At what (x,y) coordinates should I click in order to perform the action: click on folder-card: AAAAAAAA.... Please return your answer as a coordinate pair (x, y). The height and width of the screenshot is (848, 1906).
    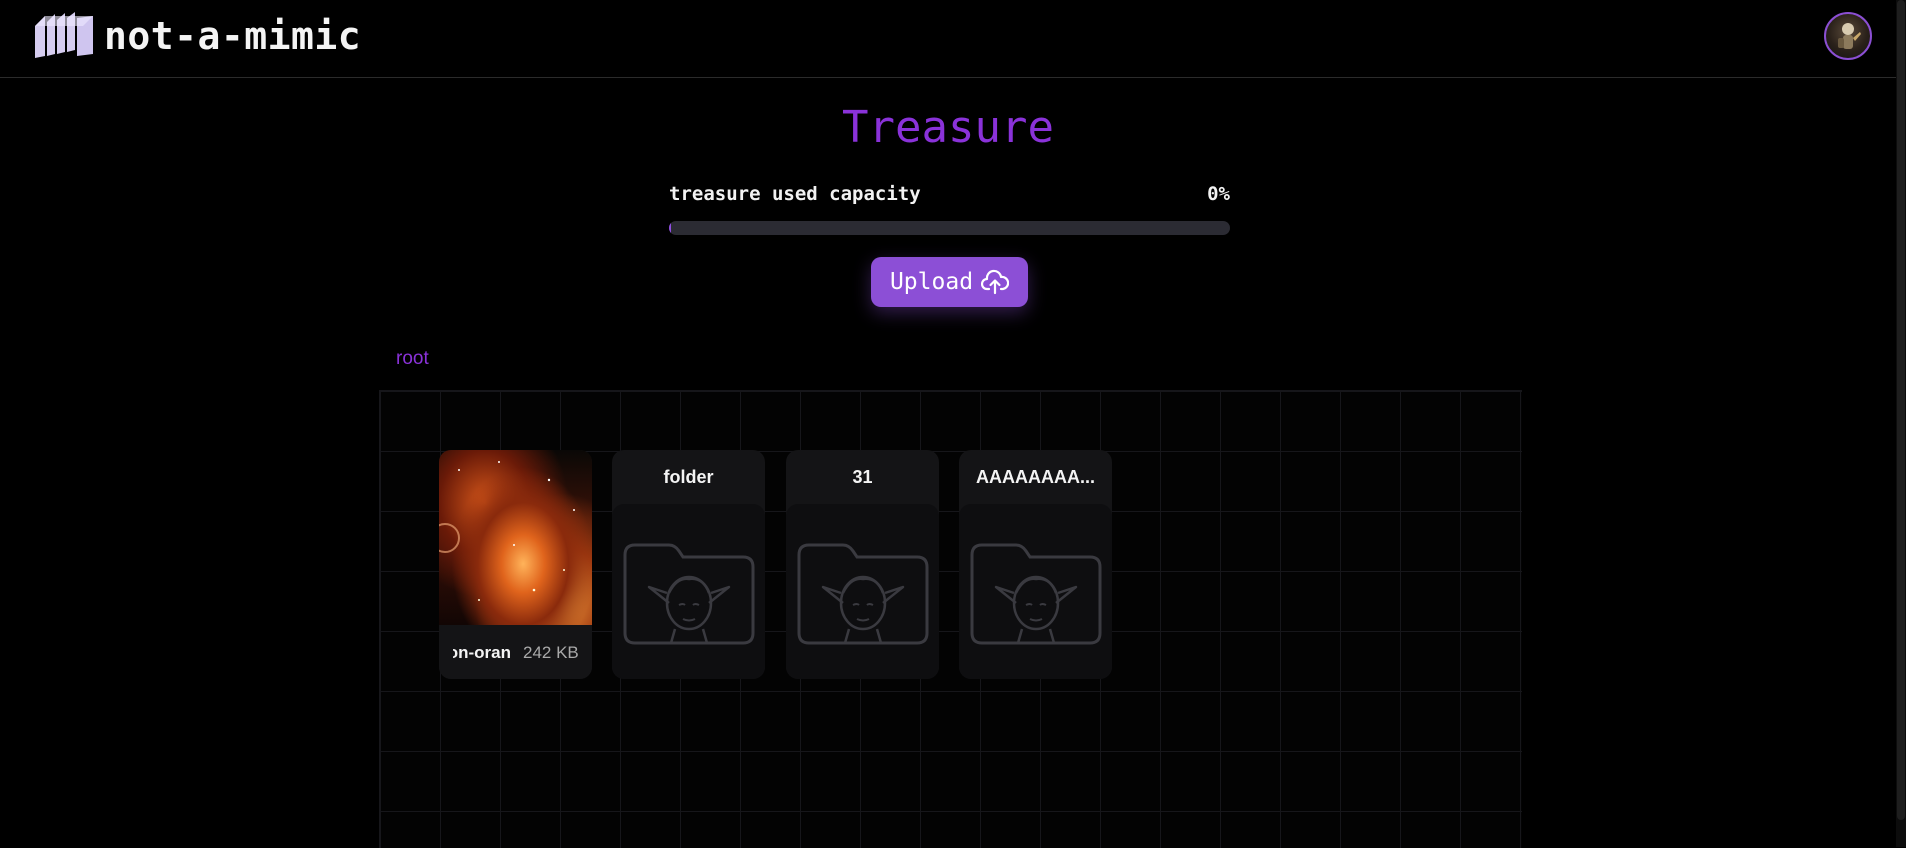
    Looking at the image, I should click on (1035, 564).